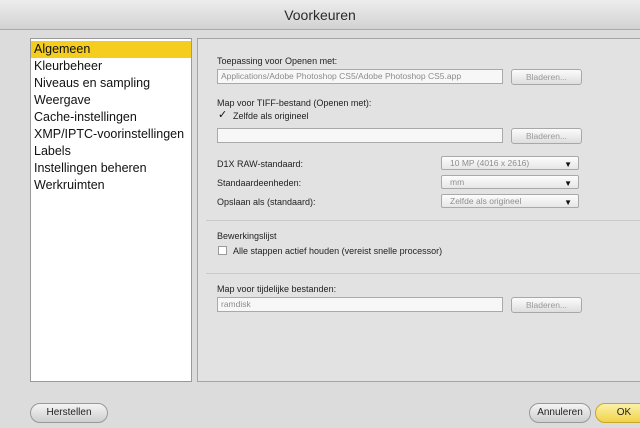 The height and width of the screenshot is (428, 640). What do you see at coordinates (259, 183) in the screenshot?
I see `units-label: Standaardeenheden:` at bounding box center [259, 183].